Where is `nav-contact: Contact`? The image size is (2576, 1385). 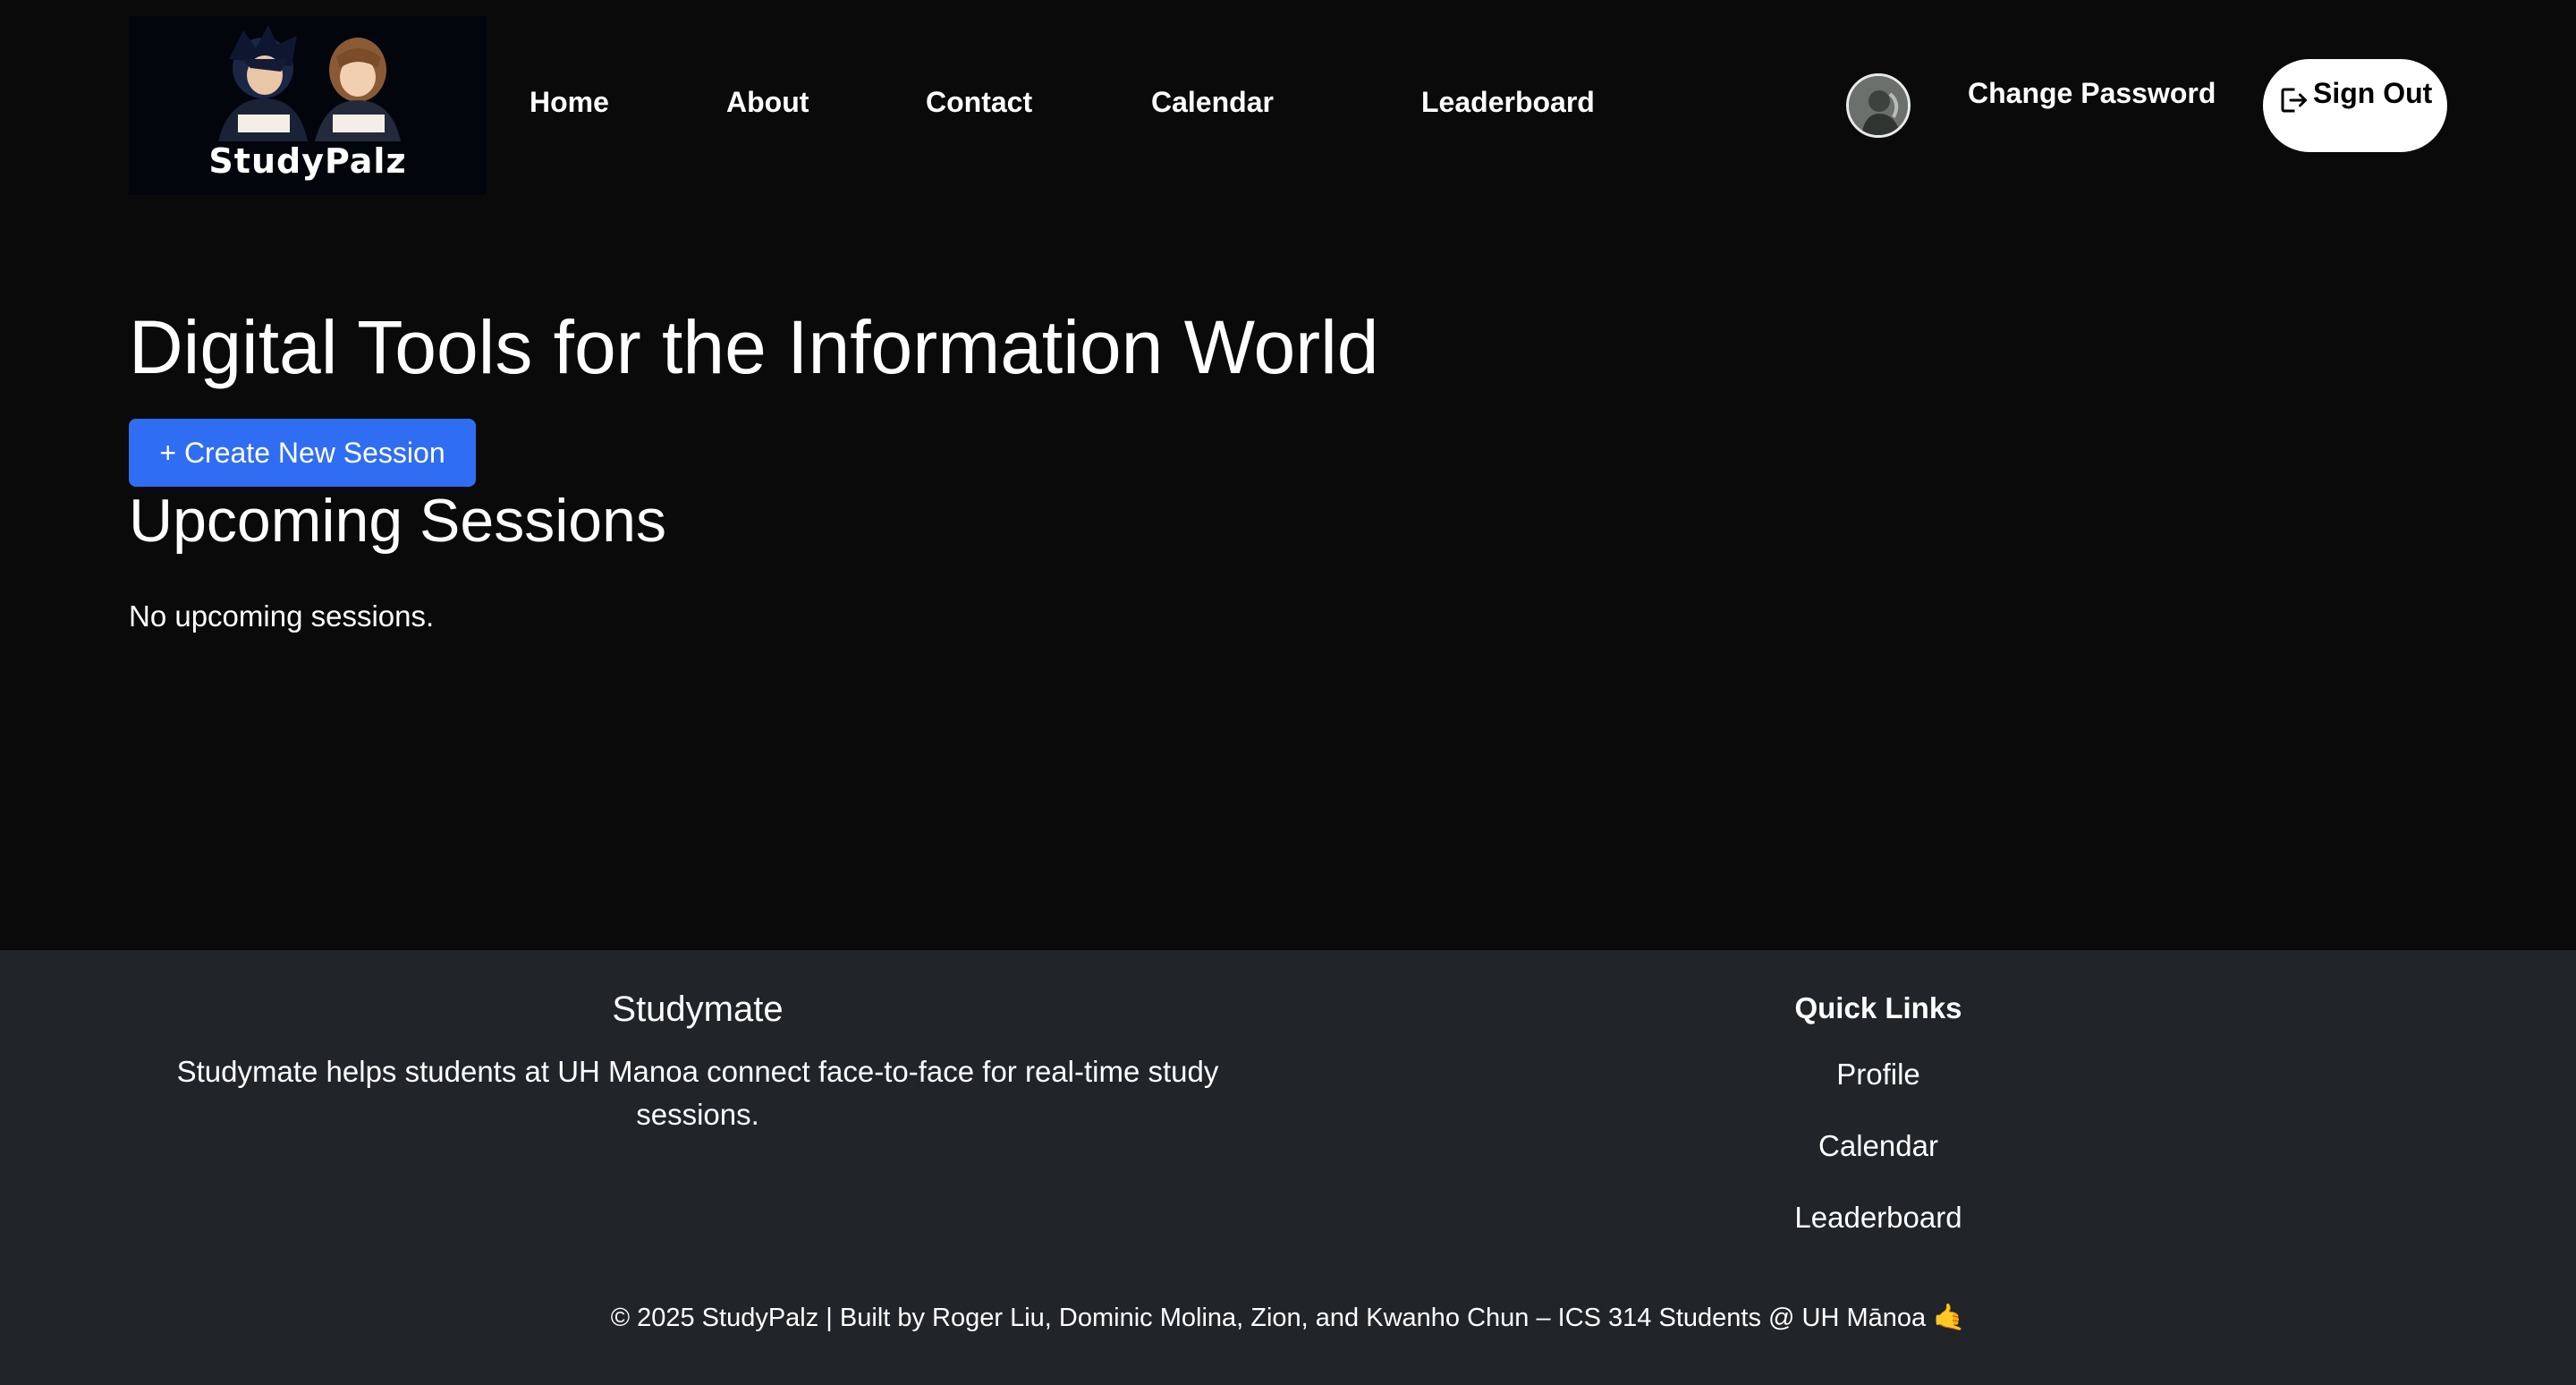
nav-contact: Contact is located at coordinates (979, 102).